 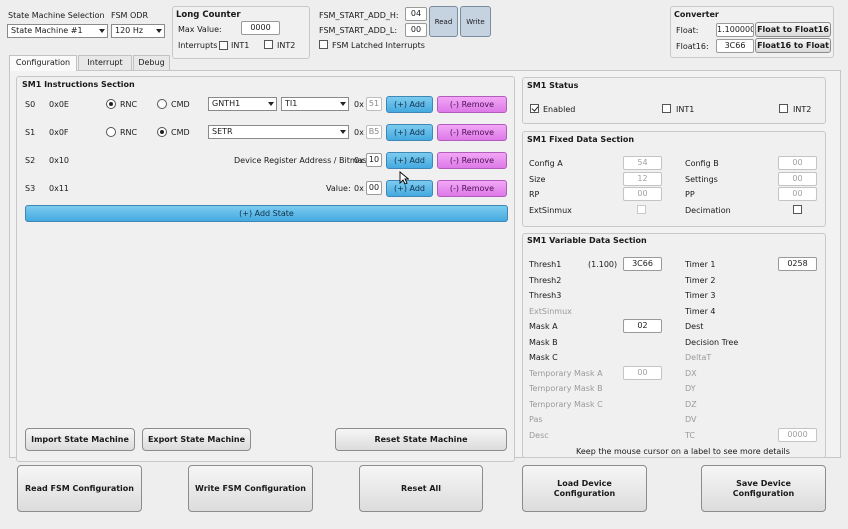 I want to click on s1-command-dropdown: SETR, so click(x=278, y=132).